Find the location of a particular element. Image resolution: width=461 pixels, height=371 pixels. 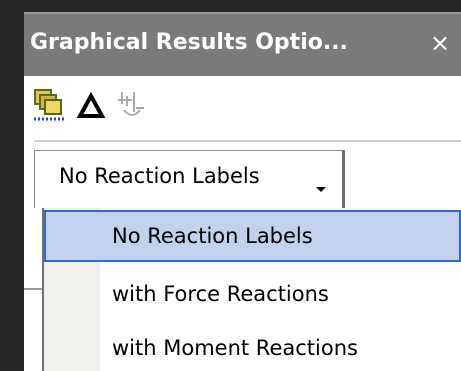

chevron-down-icon is located at coordinates (321, 189).